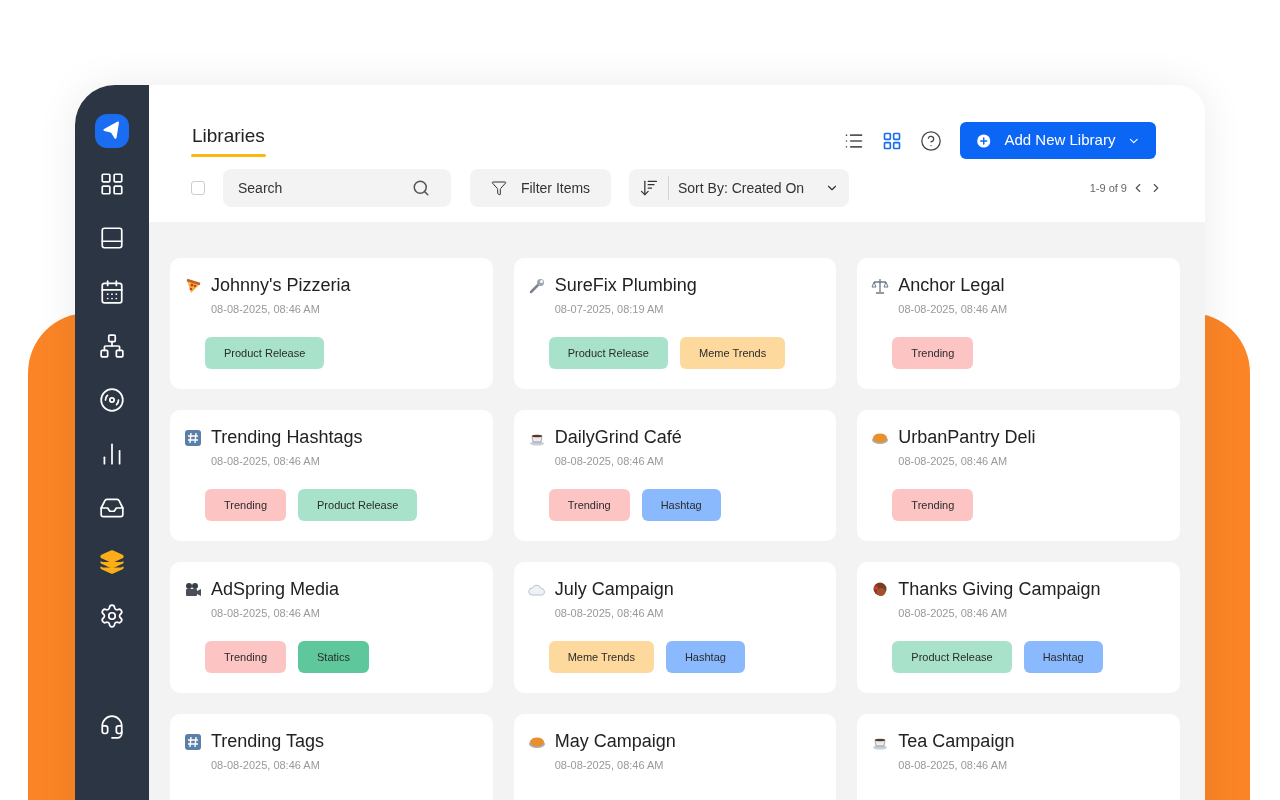  What do you see at coordinates (198, 188) in the screenshot?
I see `select-all-checkbox` at bounding box center [198, 188].